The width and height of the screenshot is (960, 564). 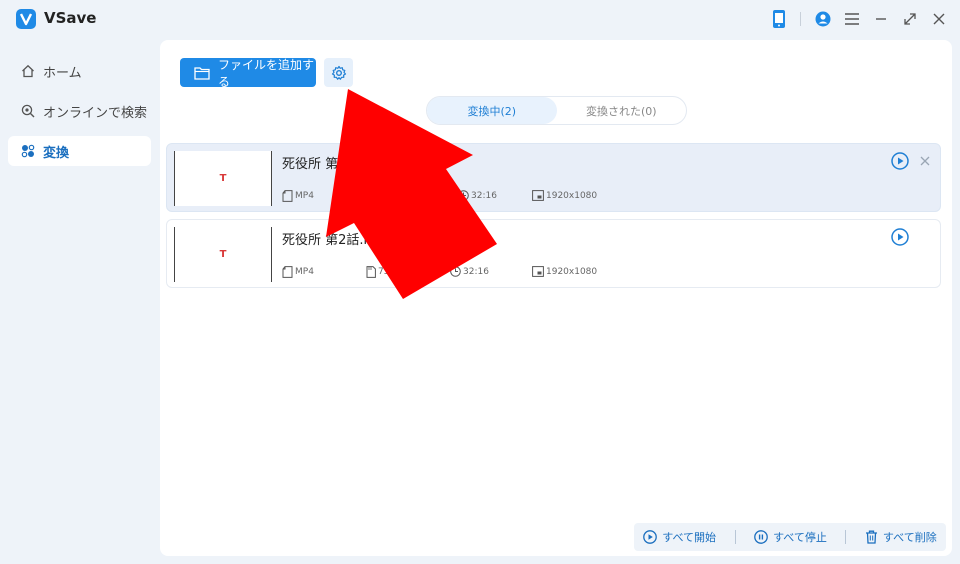 What do you see at coordinates (28, 151) in the screenshot?
I see `convert-icon` at bounding box center [28, 151].